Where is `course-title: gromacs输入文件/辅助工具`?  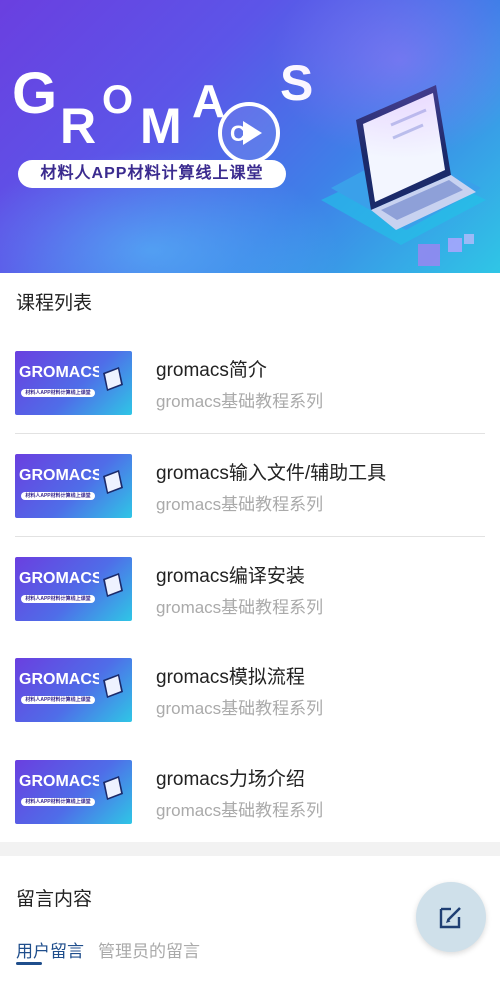
course-title: gromacs输入文件/辅助工具 is located at coordinates (271, 473).